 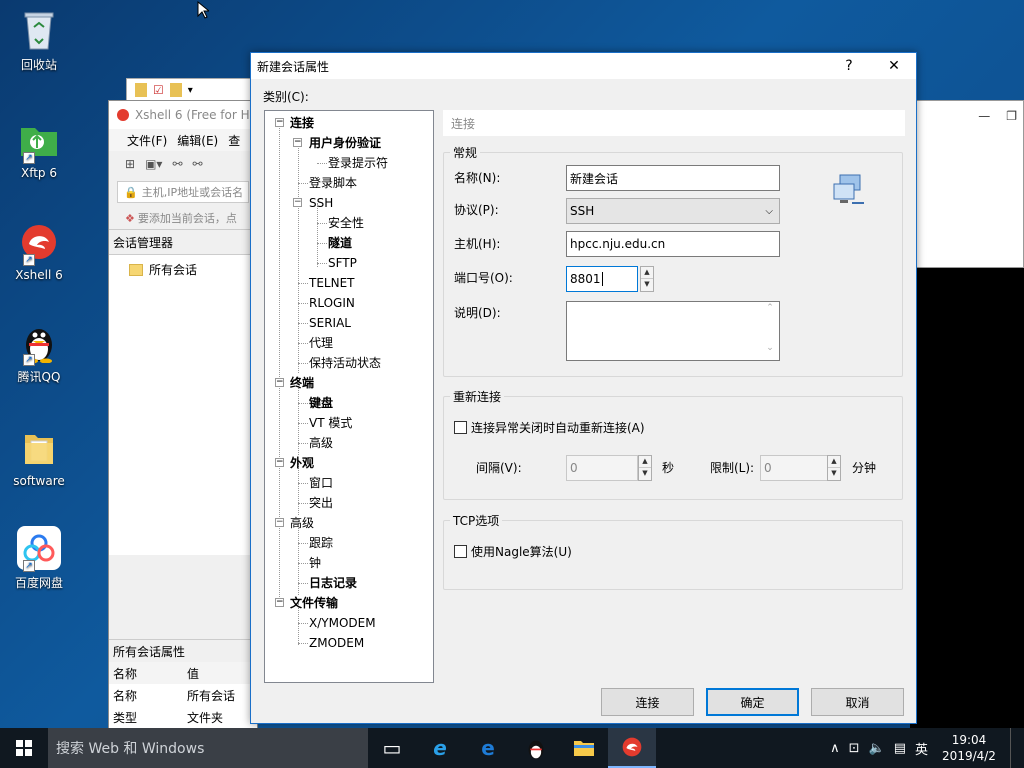 What do you see at coordinates (647, 702) in the screenshot?
I see `connect-button: 连接` at bounding box center [647, 702].